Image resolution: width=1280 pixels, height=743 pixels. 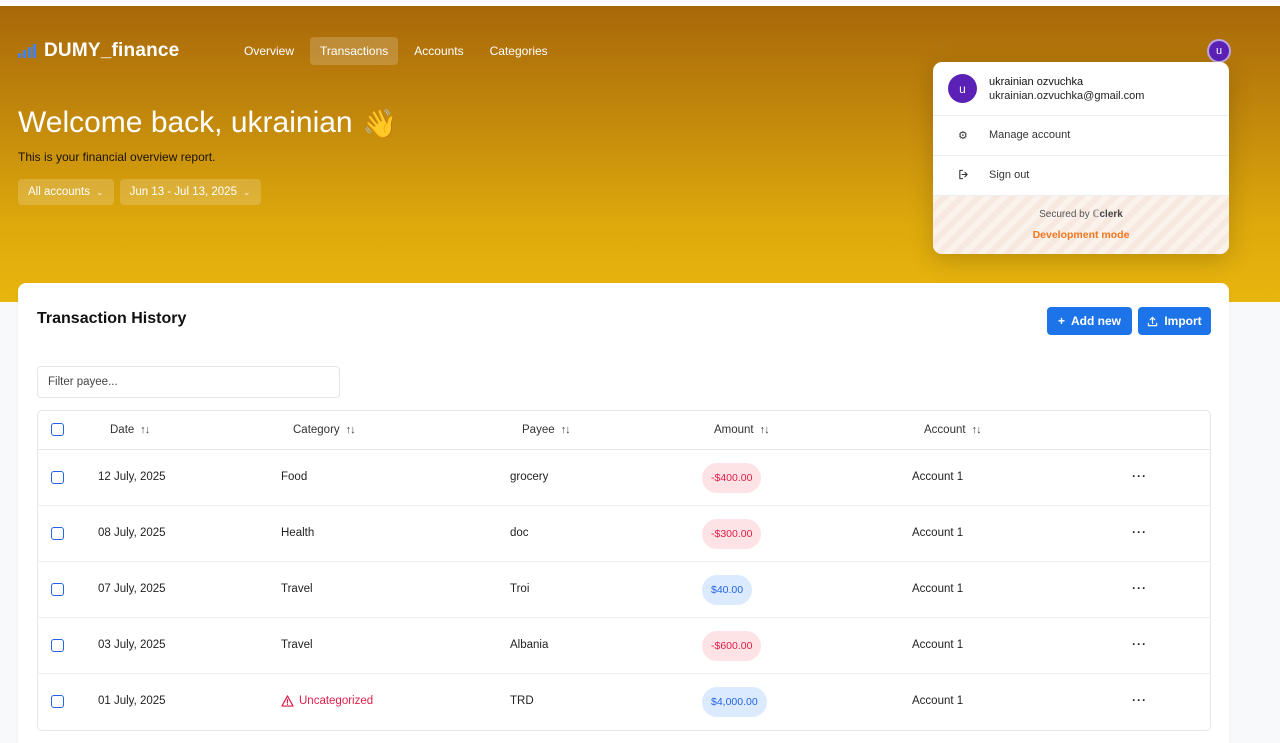 What do you see at coordinates (734, 702) in the screenshot?
I see `amount-badge: $4,000.00` at bounding box center [734, 702].